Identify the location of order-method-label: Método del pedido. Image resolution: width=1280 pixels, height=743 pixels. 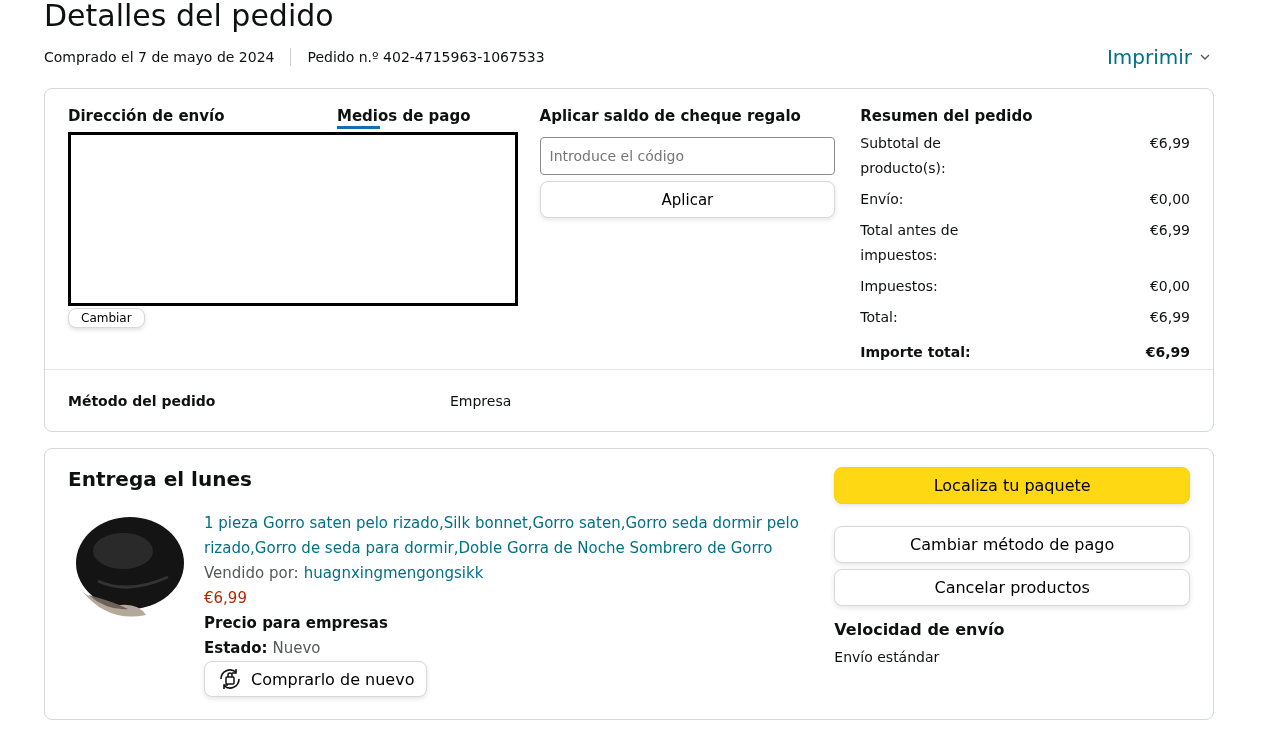
(142, 400).